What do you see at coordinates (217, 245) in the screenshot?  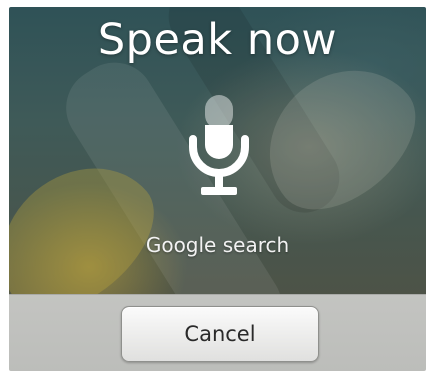 I see `search-source-label: Google search` at bounding box center [217, 245].